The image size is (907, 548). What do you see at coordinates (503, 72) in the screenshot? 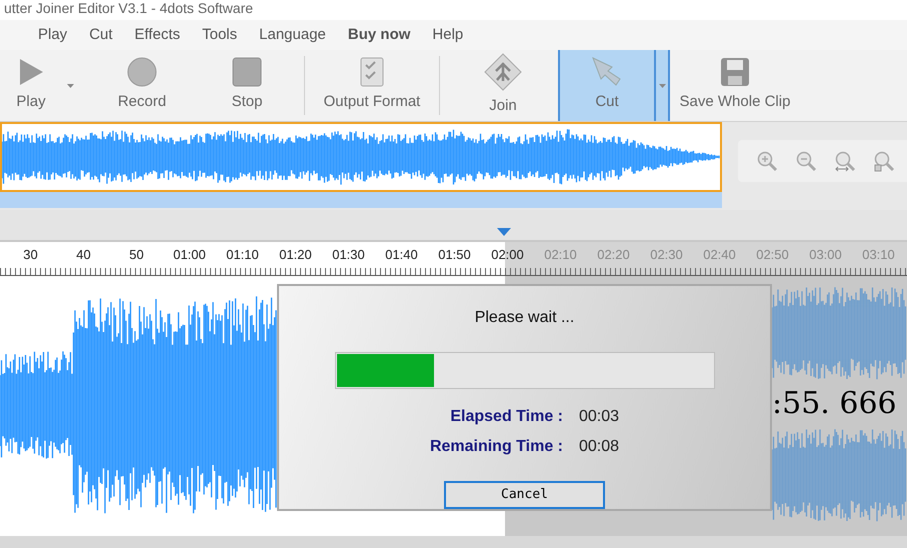
I see `merge-icon` at bounding box center [503, 72].